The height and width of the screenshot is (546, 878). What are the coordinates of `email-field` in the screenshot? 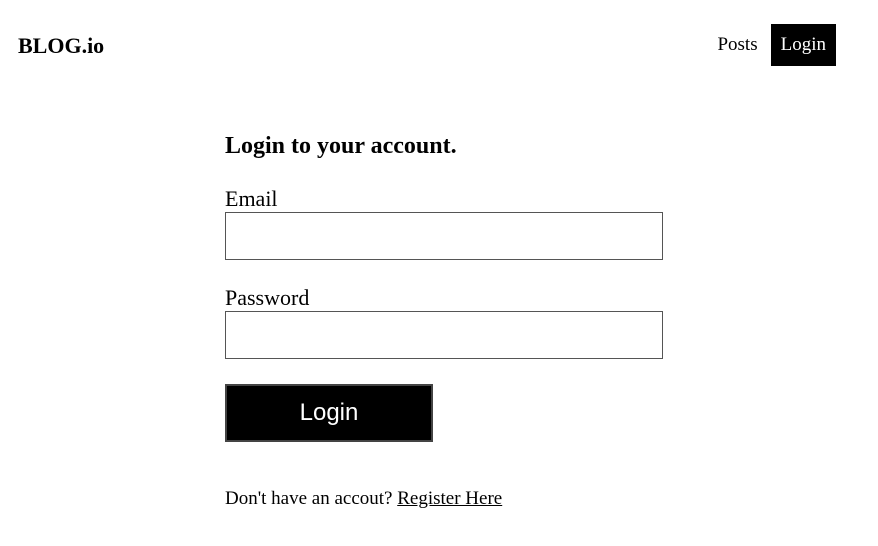 It's located at (444, 236).